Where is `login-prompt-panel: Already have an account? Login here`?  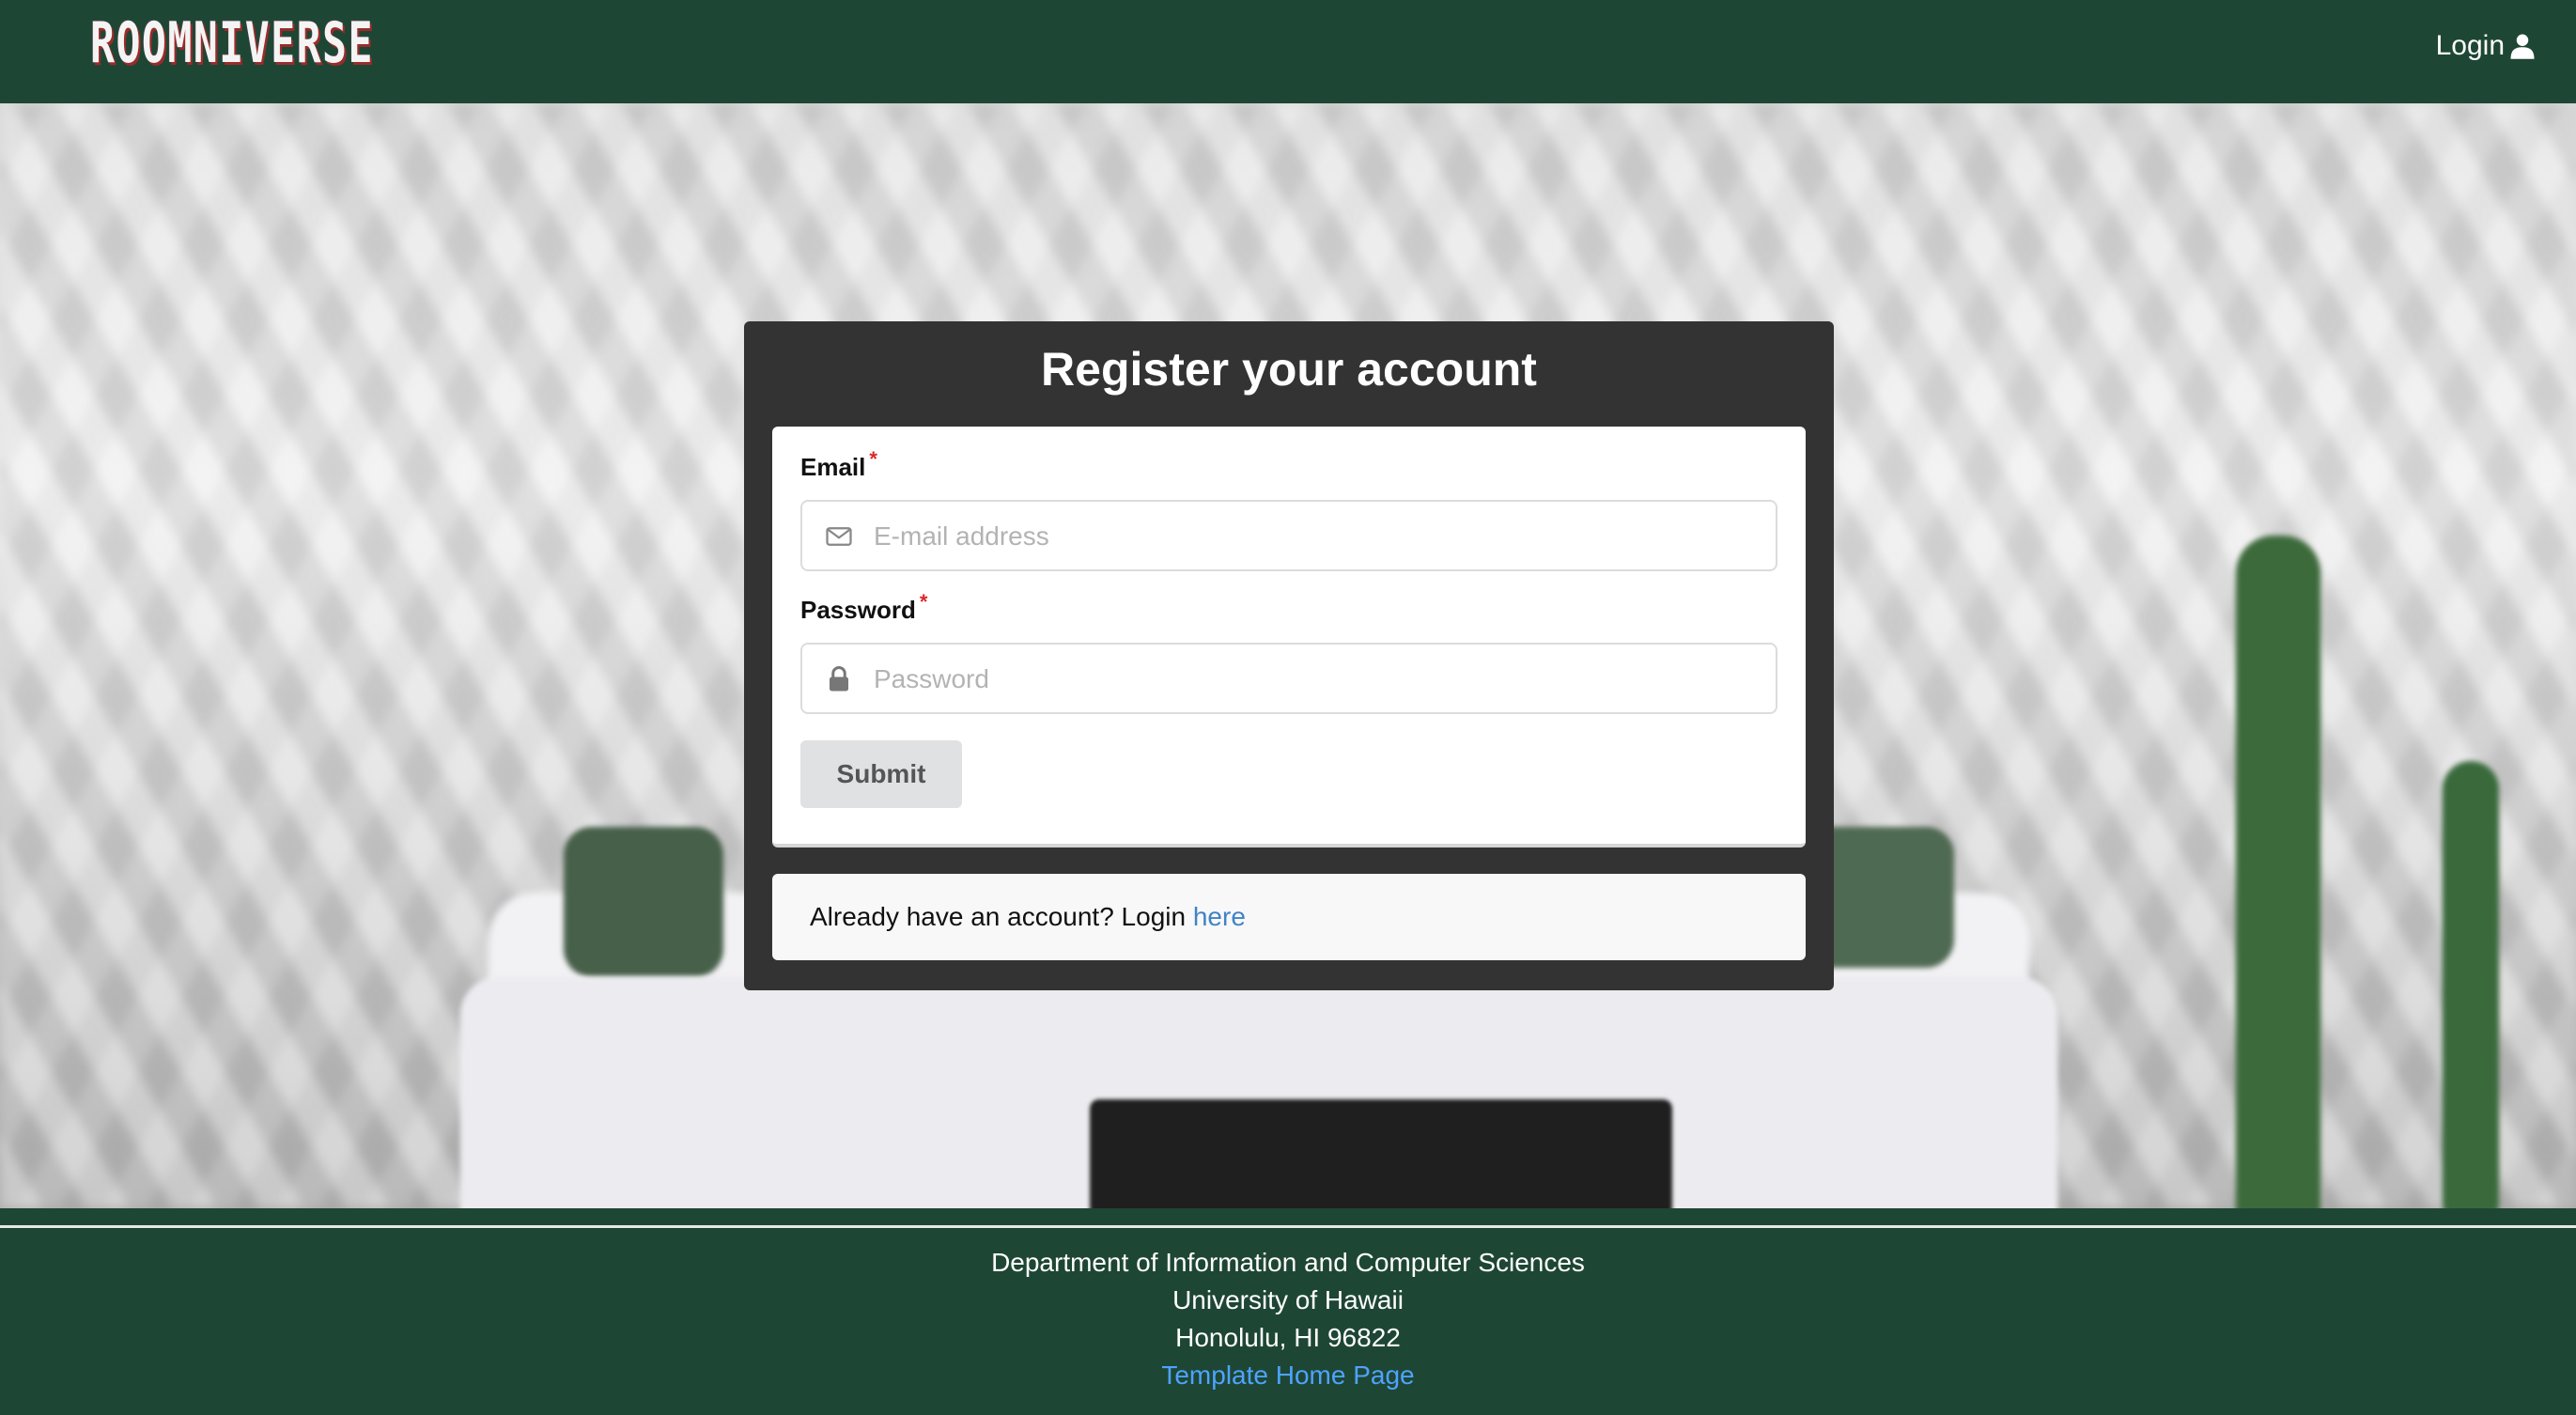 login-prompt-panel: Already have an account? Login here is located at coordinates (1289, 917).